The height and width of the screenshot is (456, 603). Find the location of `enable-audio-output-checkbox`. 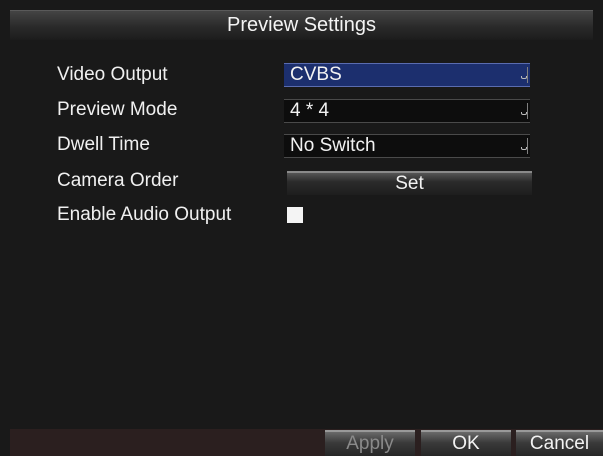

enable-audio-output-checkbox is located at coordinates (295, 215).